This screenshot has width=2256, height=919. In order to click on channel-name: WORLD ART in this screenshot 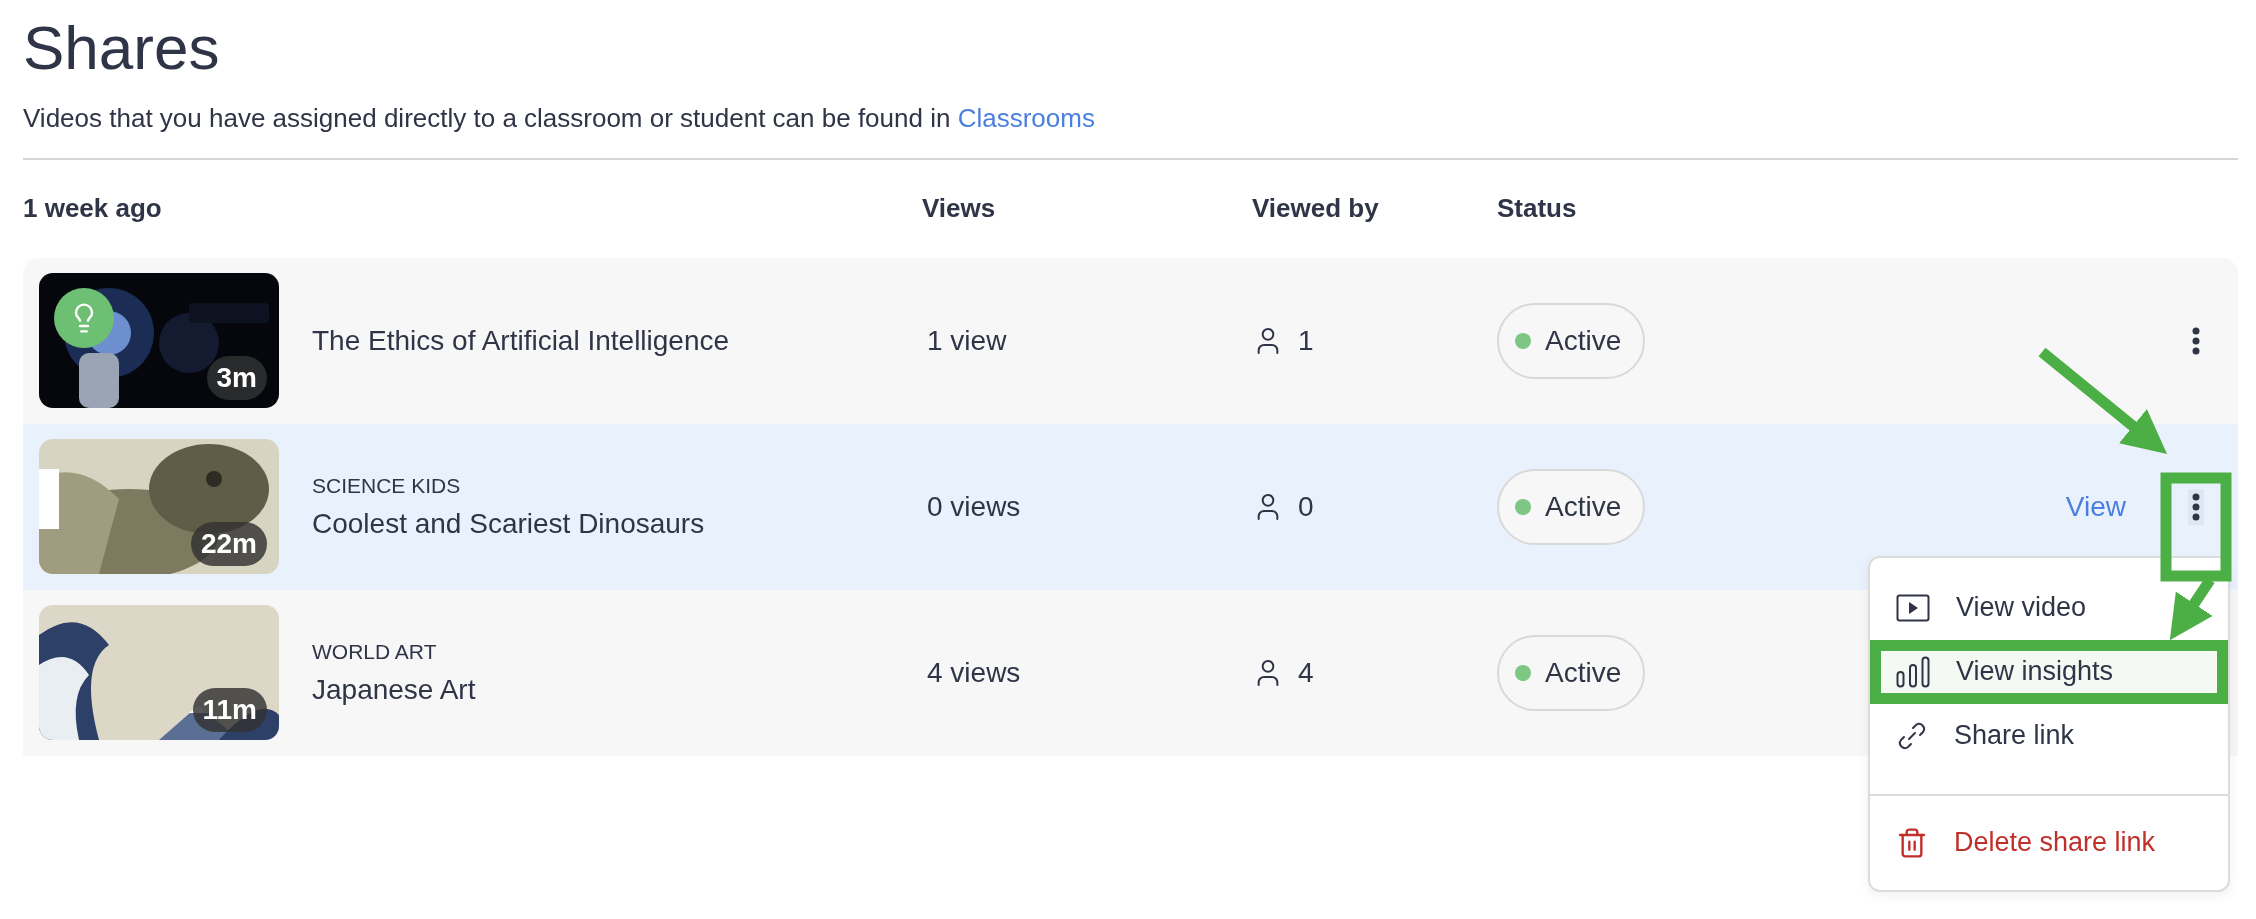, I will do `click(375, 652)`.